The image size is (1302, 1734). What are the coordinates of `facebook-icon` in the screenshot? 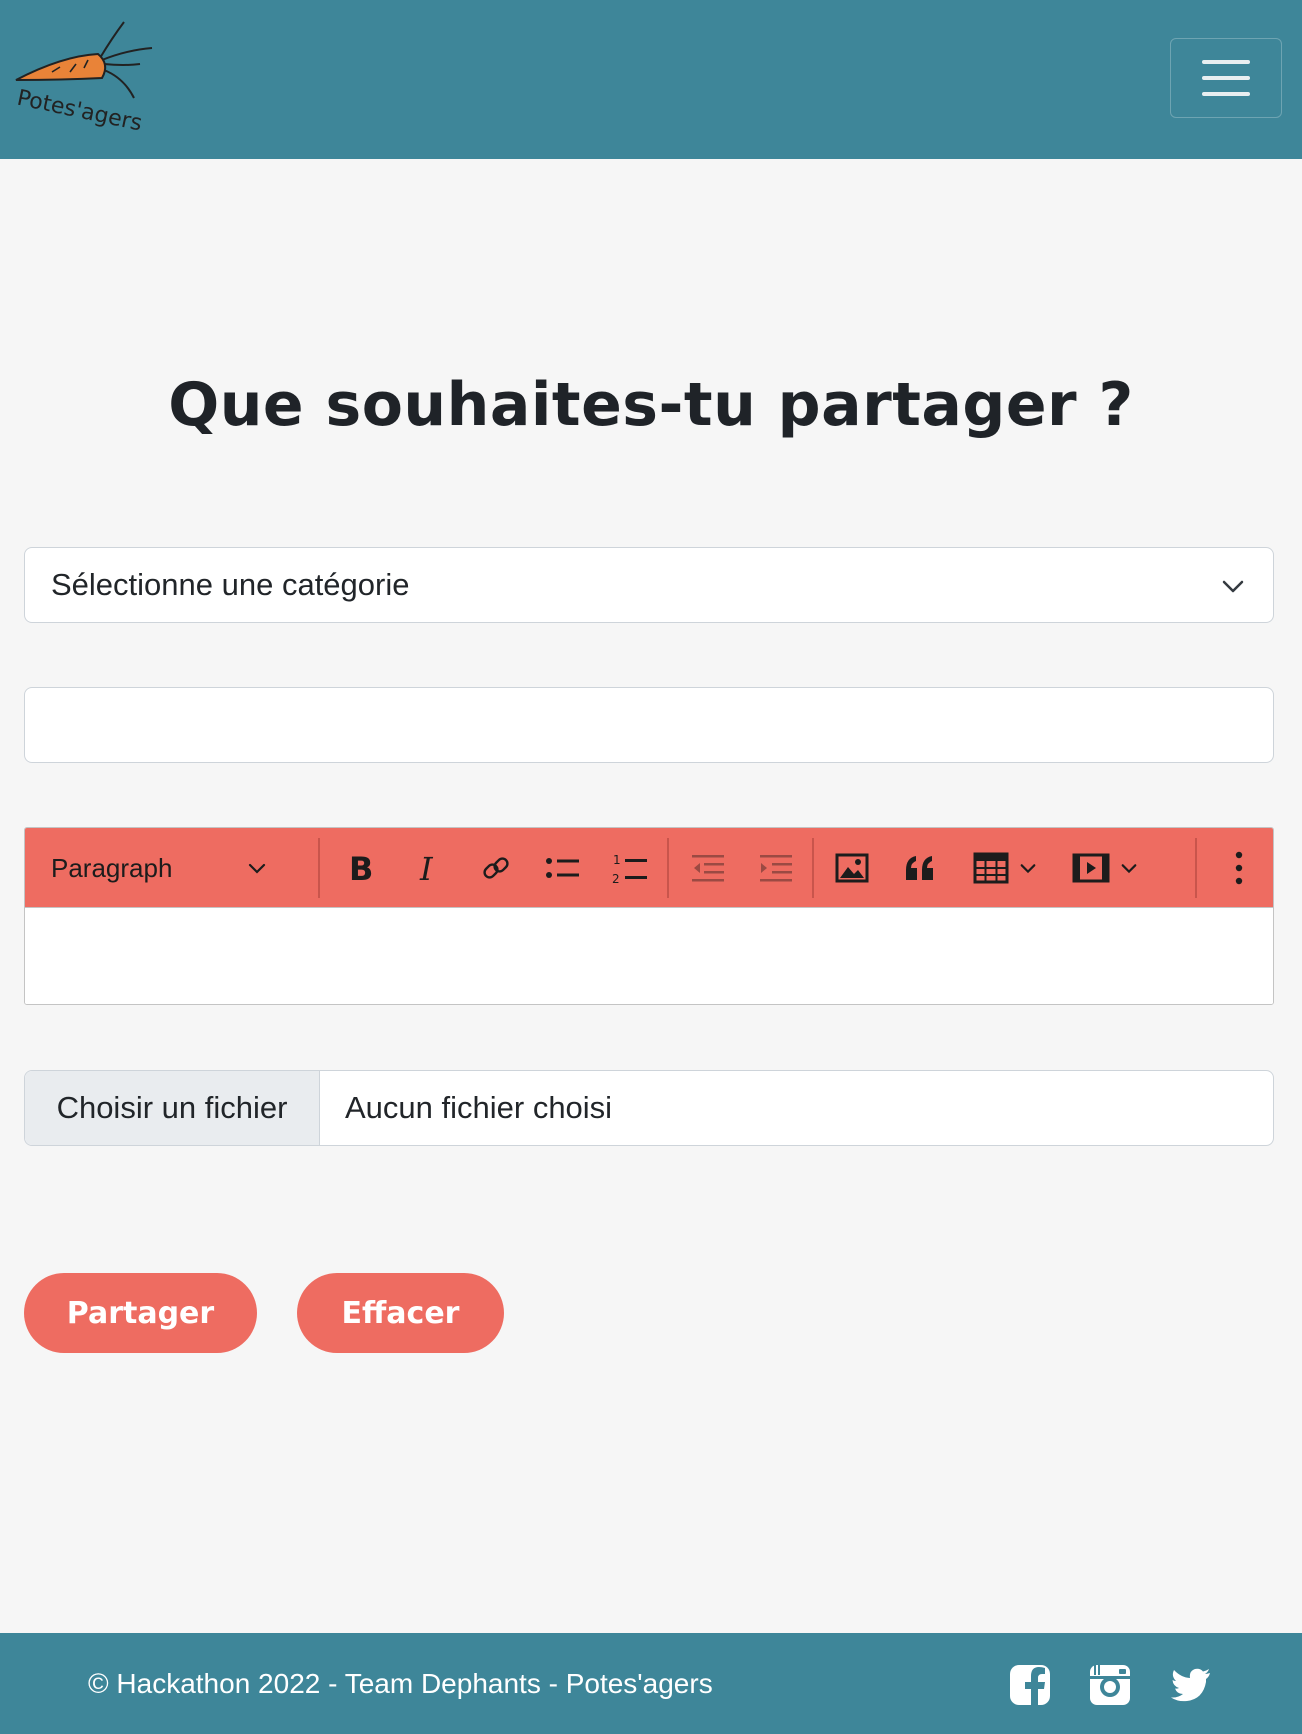 It's located at (1031, 1684).